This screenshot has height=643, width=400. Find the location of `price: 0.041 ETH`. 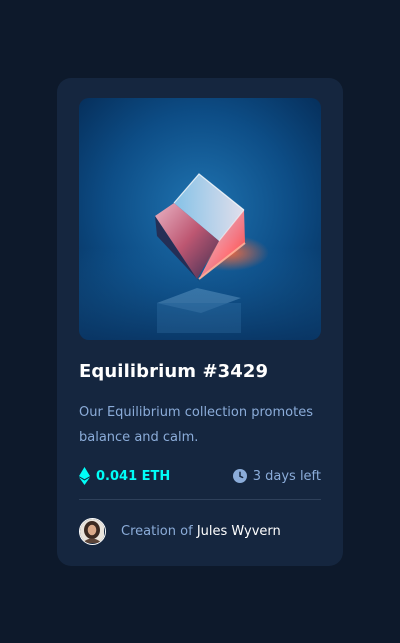

price: 0.041 ETH is located at coordinates (124, 476).